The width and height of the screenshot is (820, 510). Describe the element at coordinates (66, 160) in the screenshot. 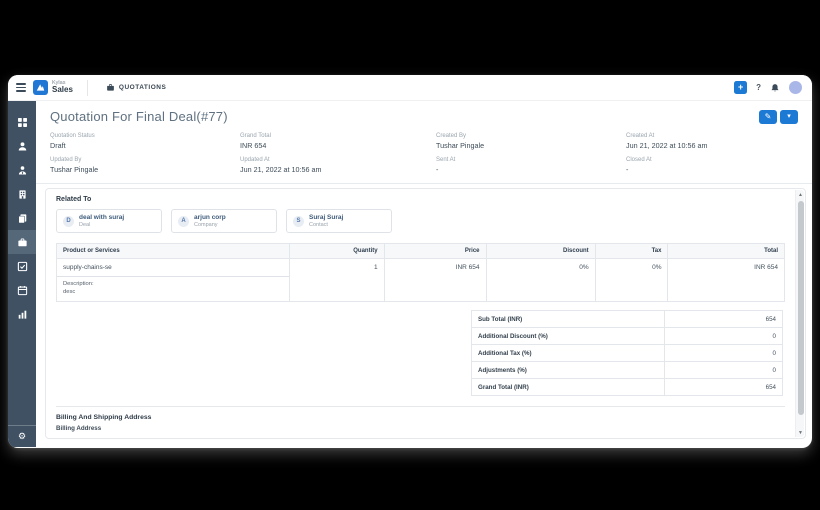

I see `meta-label: Updated By` at that location.